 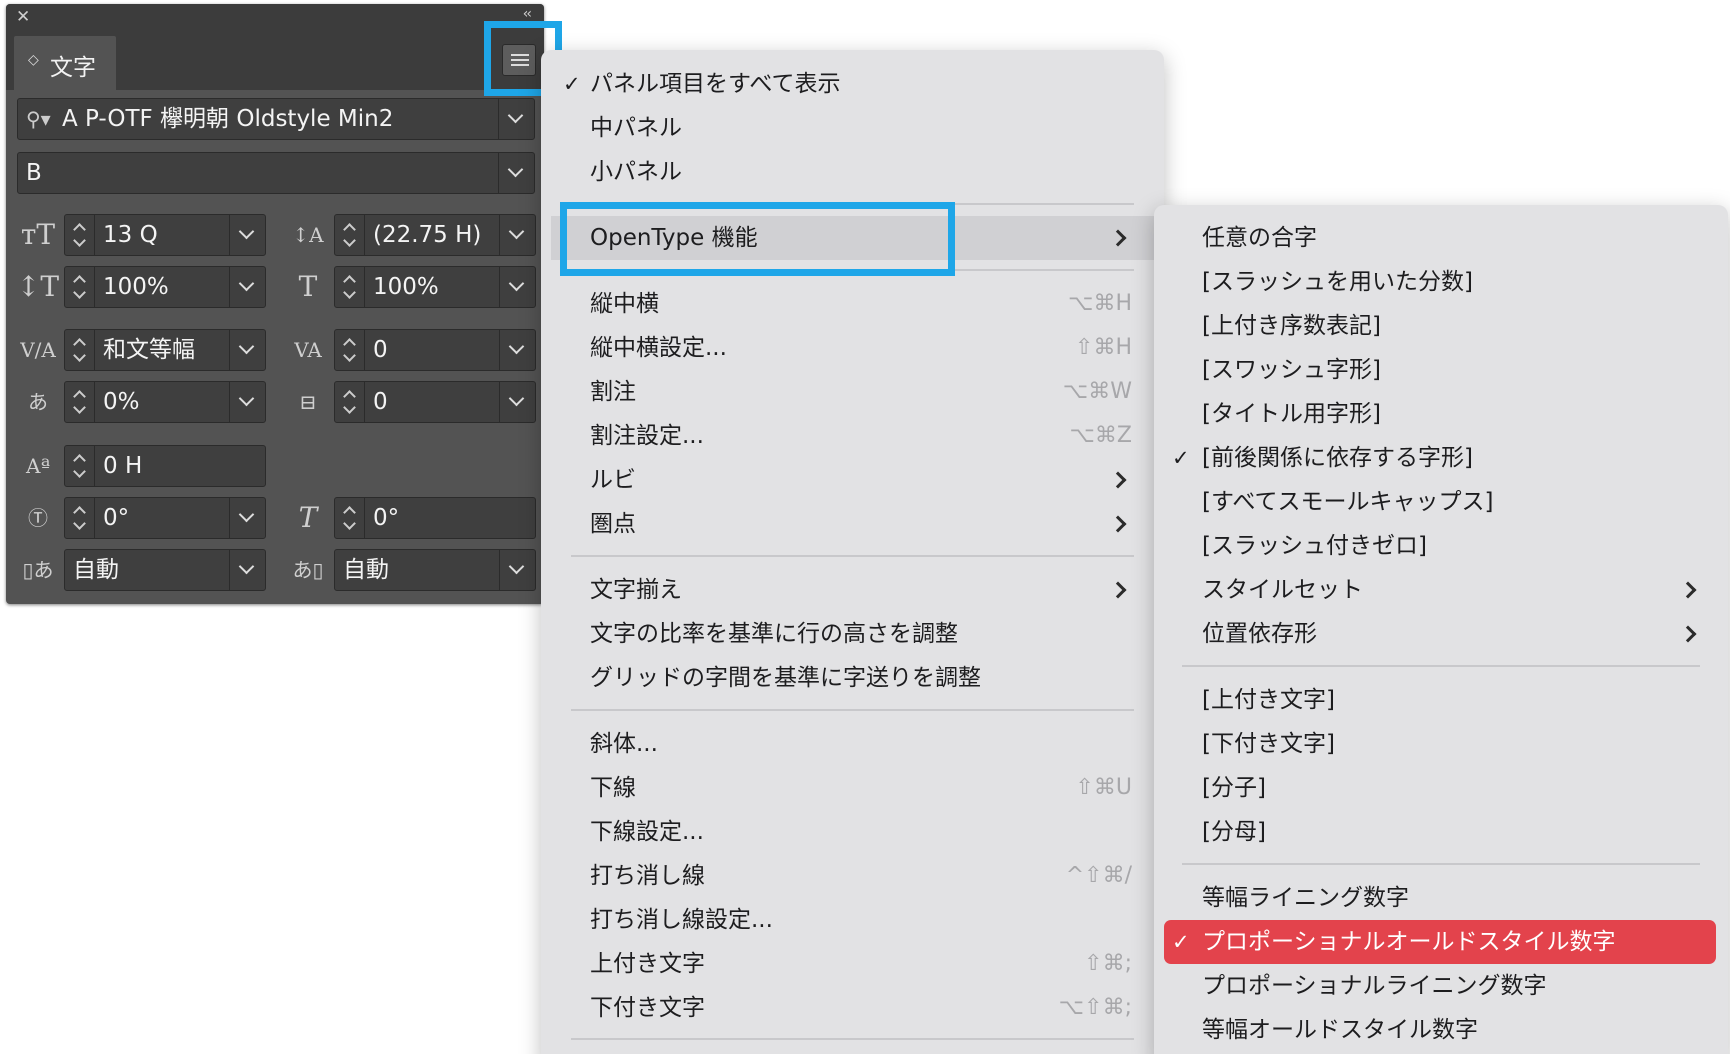 What do you see at coordinates (852, 1008) in the screenshot?
I see `menu-item: 下付き文字 ⌥⇧⌘;` at bounding box center [852, 1008].